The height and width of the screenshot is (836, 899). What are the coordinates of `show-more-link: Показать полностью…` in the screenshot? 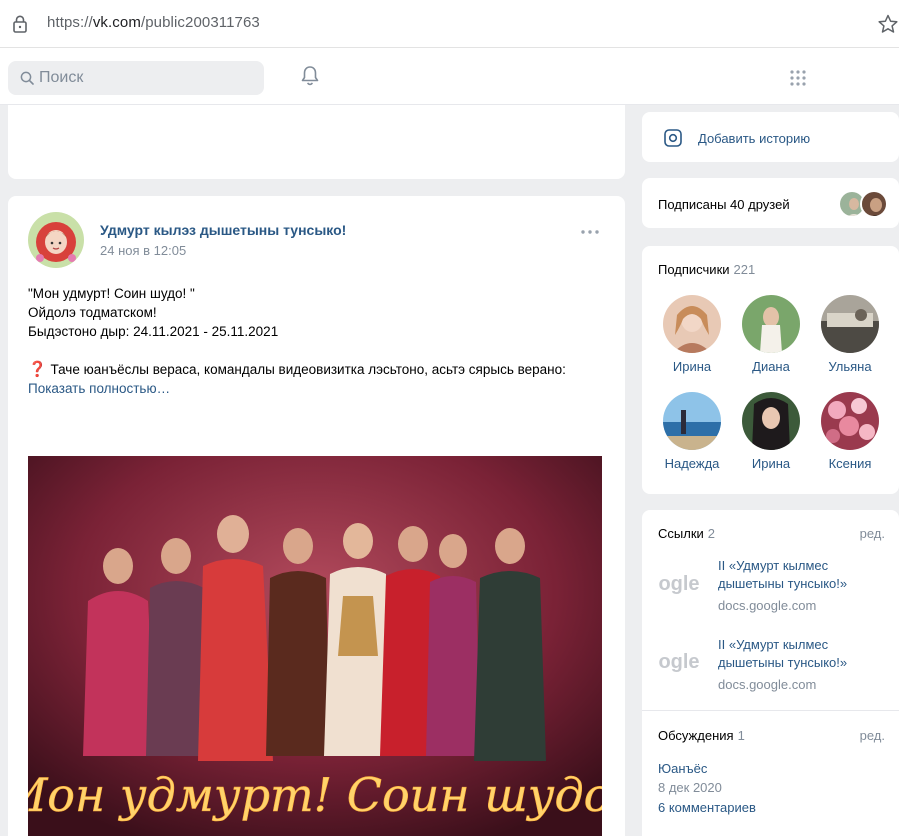 It's located at (99, 388).